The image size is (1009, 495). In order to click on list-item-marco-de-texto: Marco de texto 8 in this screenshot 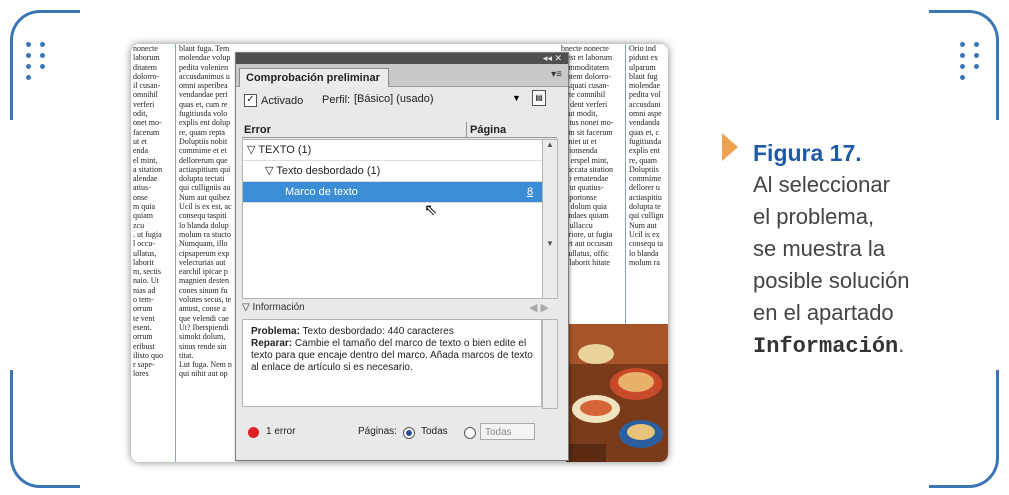, I will do `click(393, 192)`.